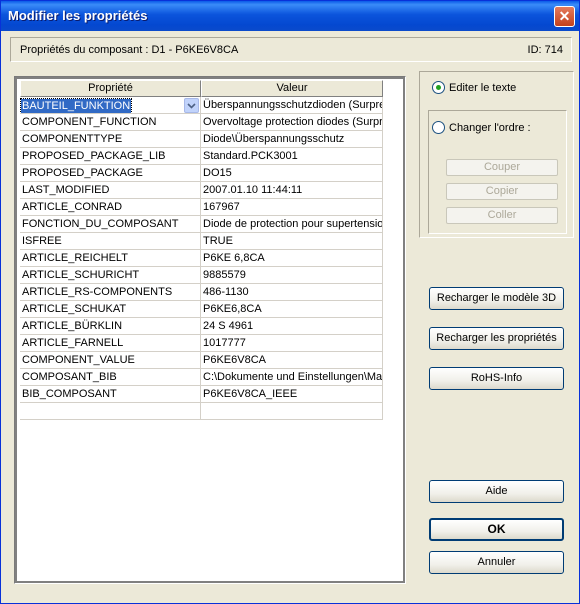 This screenshot has height=604, width=580. Describe the element at coordinates (292, 394) in the screenshot. I see `property-value-cell: P6KE6V8CA_IEEE` at that location.